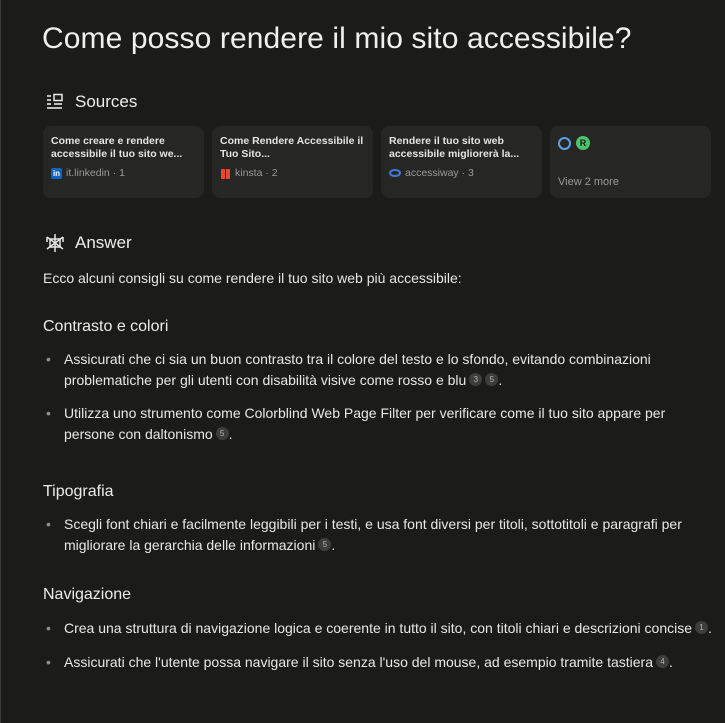 This screenshot has width=725, height=723. Describe the element at coordinates (701, 627) in the screenshot. I see `citation-badge: 1` at that location.